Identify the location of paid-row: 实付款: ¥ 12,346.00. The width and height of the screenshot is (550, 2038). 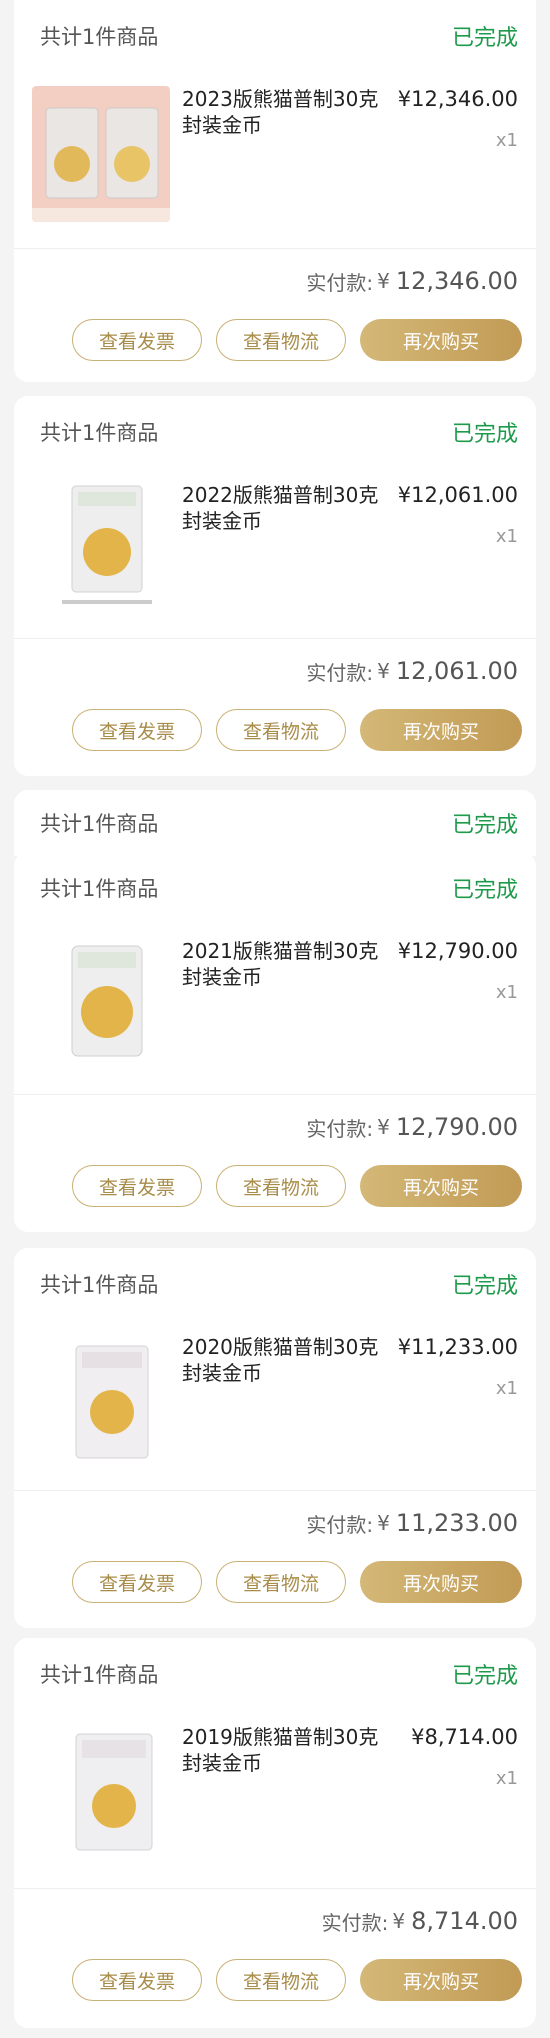
(275, 281).